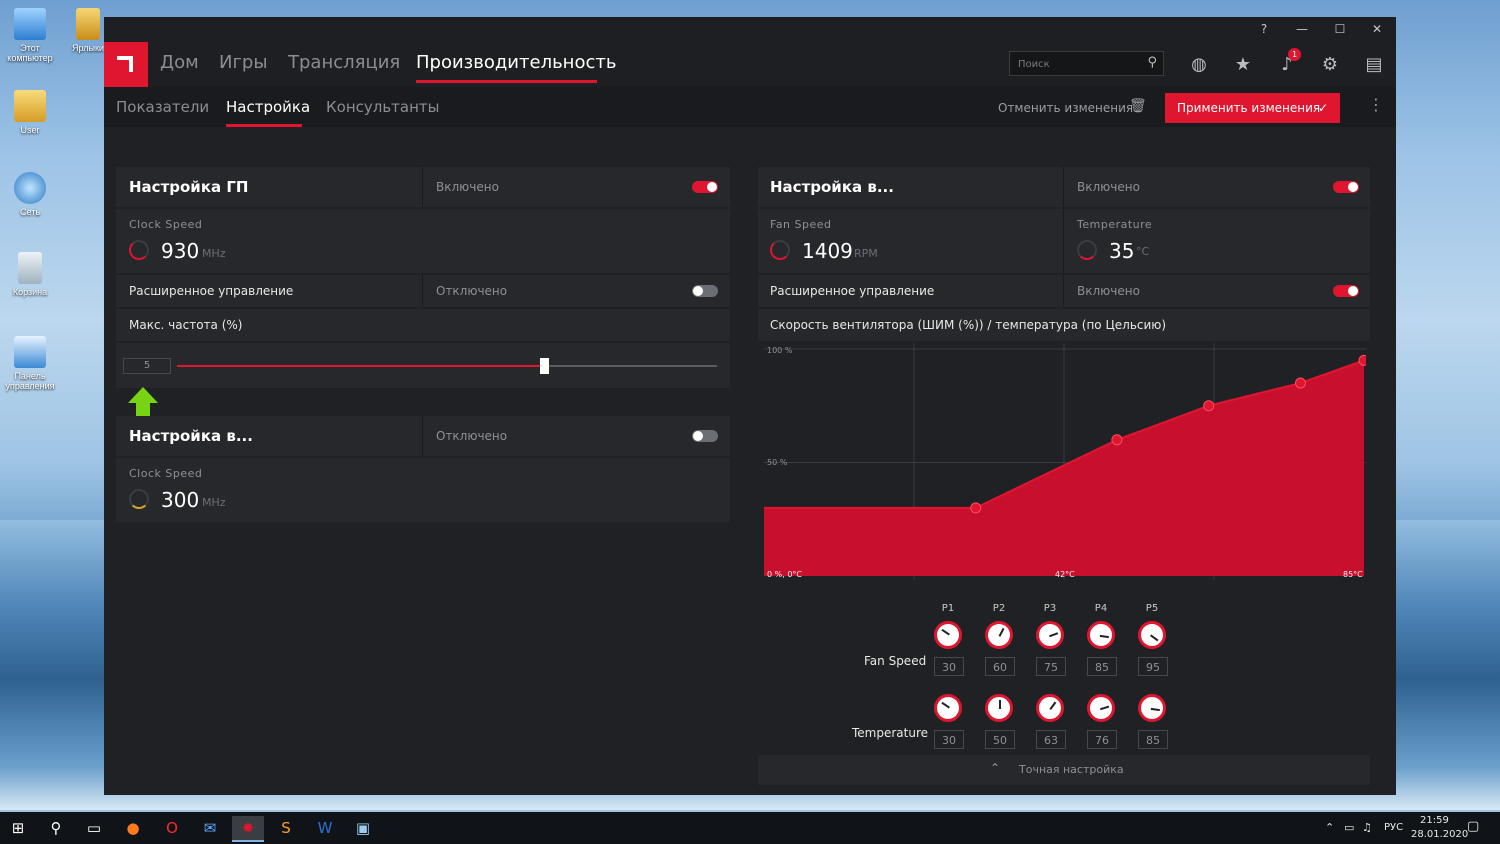 This screenshot has width=1500, height=844. I want to click on minimize-button: —, so click(1302, 29).